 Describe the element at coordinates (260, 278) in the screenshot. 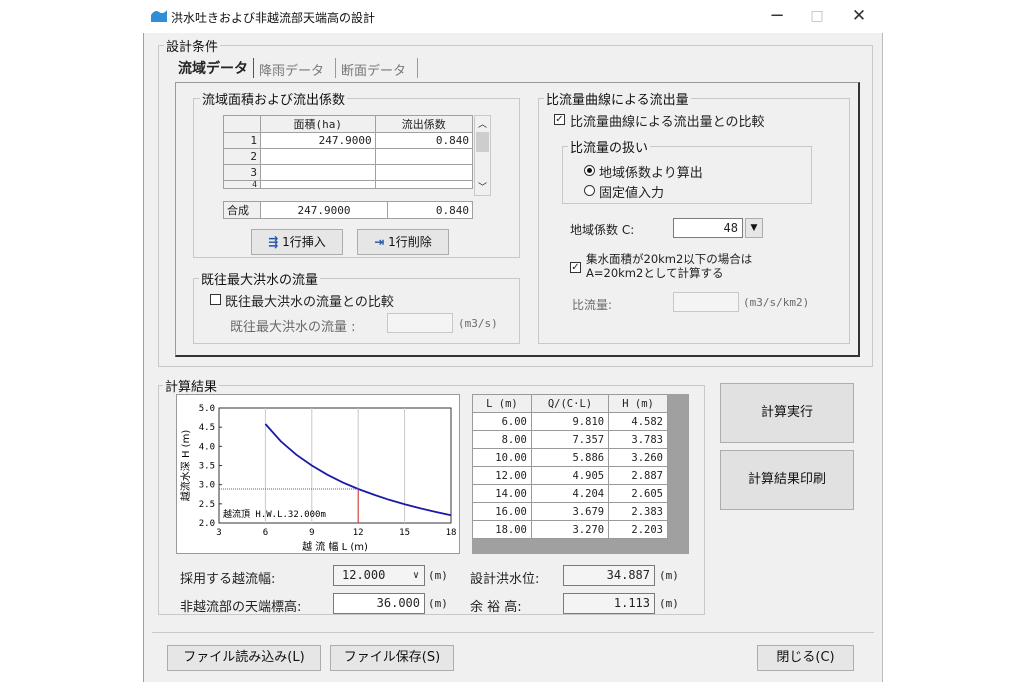

I see `max-flood-group-label: 既往最大洪水の流量` at that location.